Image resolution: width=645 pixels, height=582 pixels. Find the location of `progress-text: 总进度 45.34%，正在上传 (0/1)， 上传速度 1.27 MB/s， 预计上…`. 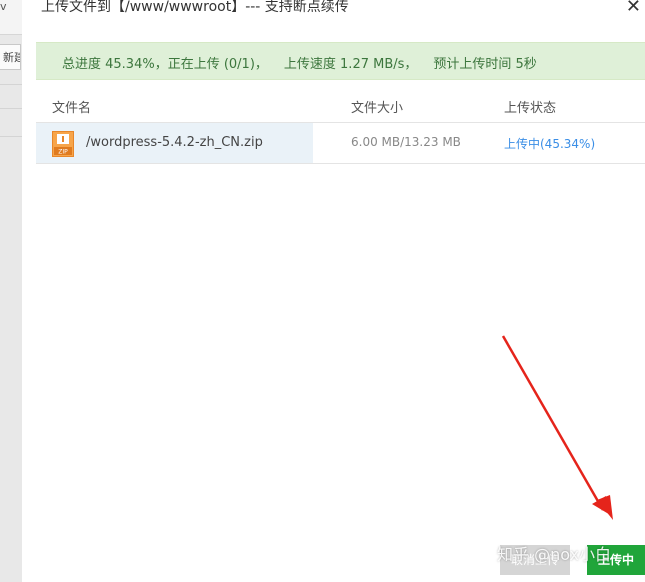

progress-text: 总进度 45.34%，正在上传 (0/1)， 上传速度 1.27 MB/s， 预计上… is located at coordinates (307, 62).